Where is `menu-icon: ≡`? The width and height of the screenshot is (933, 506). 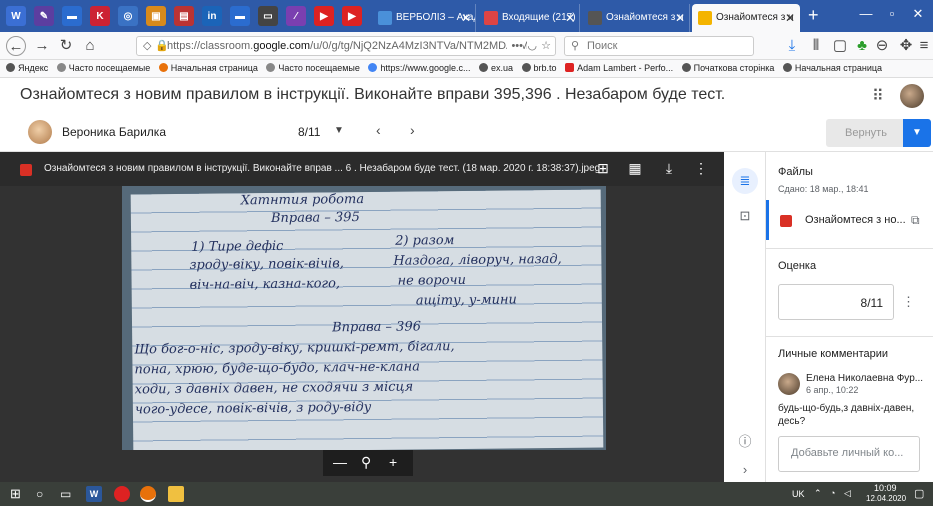
menu-icon: ≡ is located at coordinates (923, 46).